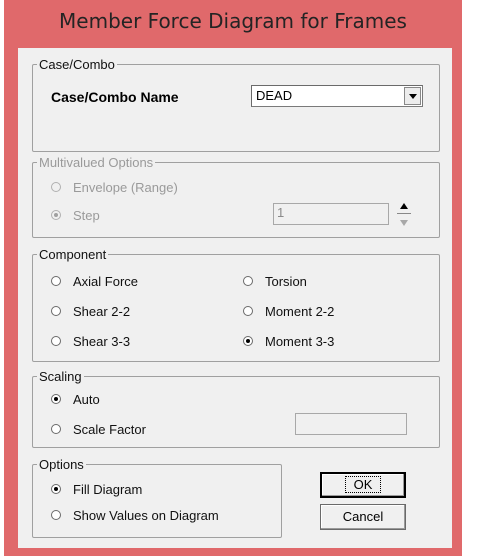  What do you see at coordinates (73, 254) in the screenshot?
I see `component-group-label: Component` at bounding box center [73, 254].